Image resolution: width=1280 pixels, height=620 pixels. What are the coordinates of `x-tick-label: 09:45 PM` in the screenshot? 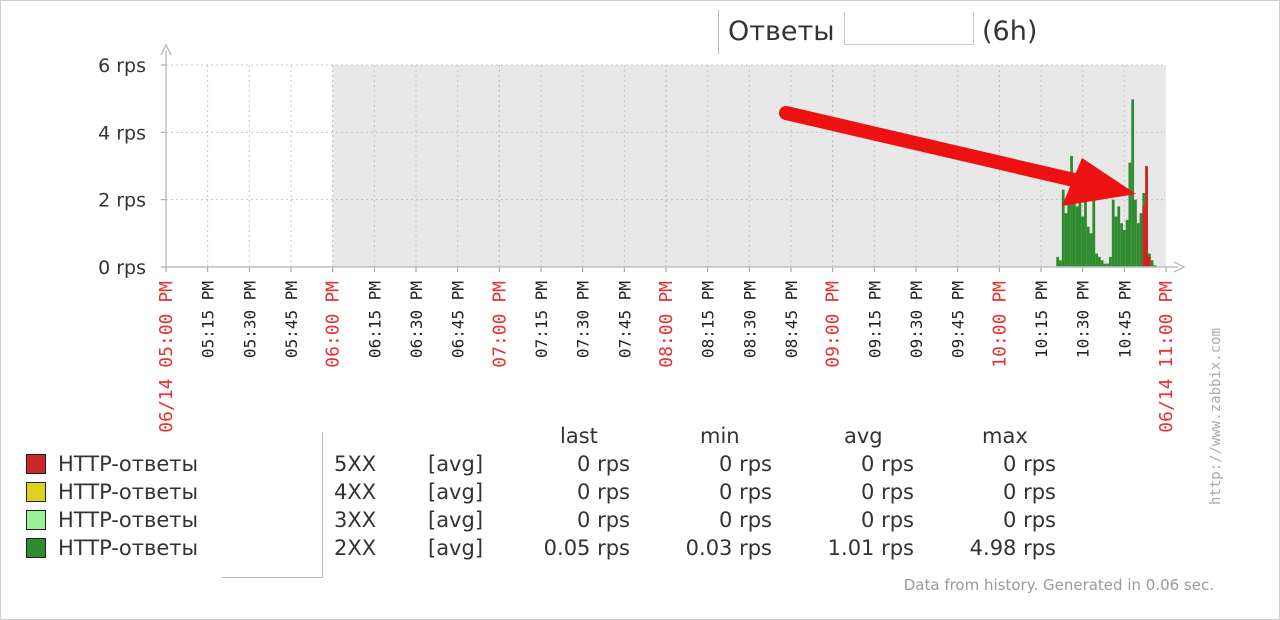 It's located at (958, 319).